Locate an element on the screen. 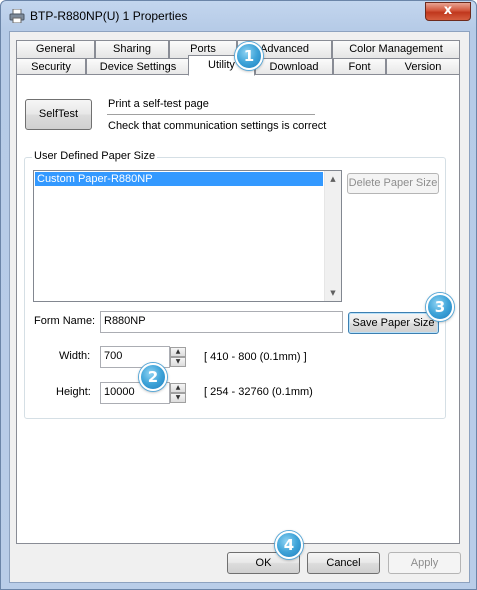 The width and height of the screenshot is (477, 590). callout-badge-2: 2 is located at coordinates (153, 377).